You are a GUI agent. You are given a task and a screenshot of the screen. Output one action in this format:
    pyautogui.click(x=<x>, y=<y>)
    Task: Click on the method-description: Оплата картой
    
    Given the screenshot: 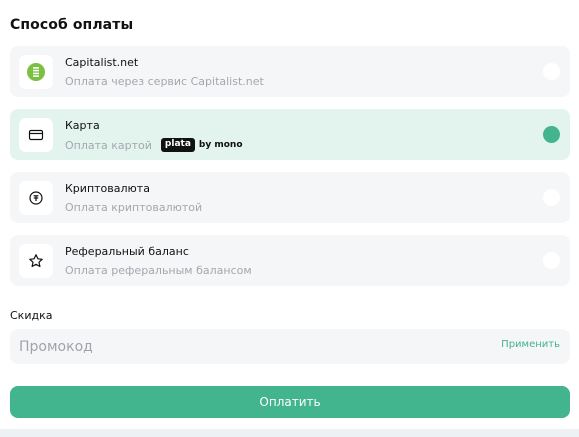 What is the action you would take?
    pyautogui.click(x=108, y=145)
    